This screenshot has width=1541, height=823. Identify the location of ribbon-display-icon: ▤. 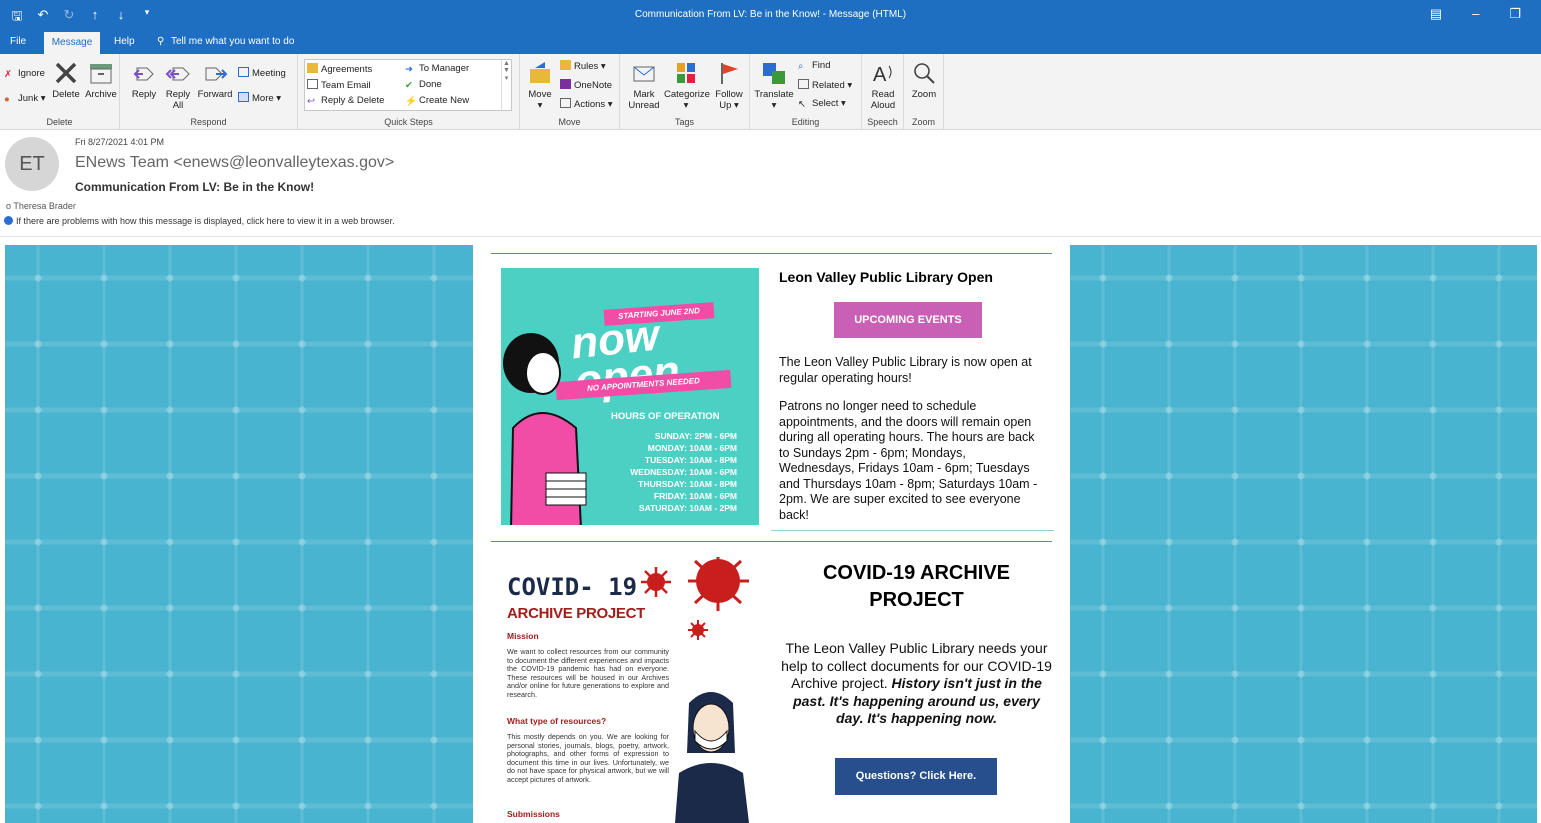
(1436, 14).